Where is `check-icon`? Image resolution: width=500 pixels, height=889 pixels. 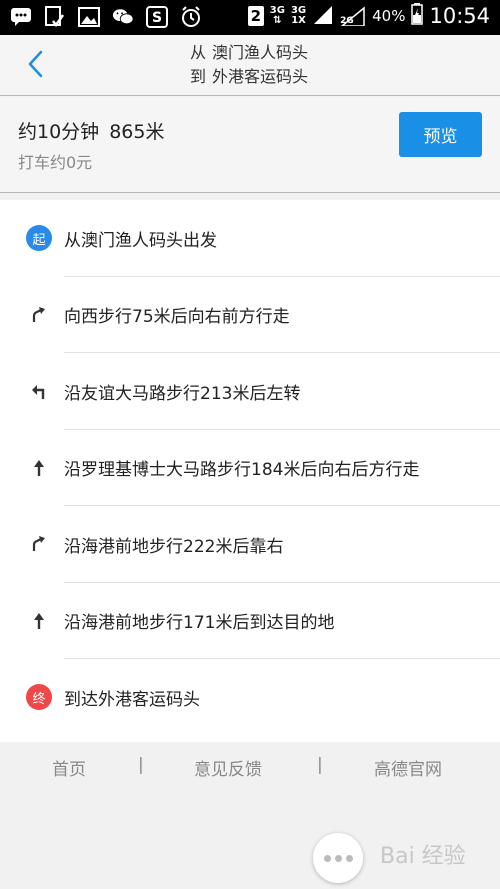
check-icon is located at coordinates (55, 17).